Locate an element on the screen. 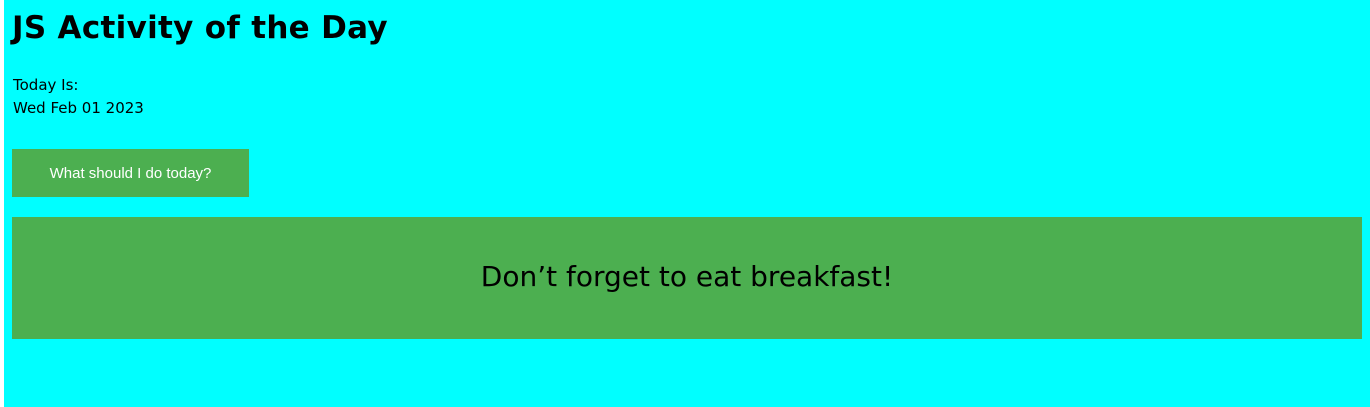 This screenshot has height=407, width=1370. page-title: JS Activity of the Day is located at coordinates (200, 28).